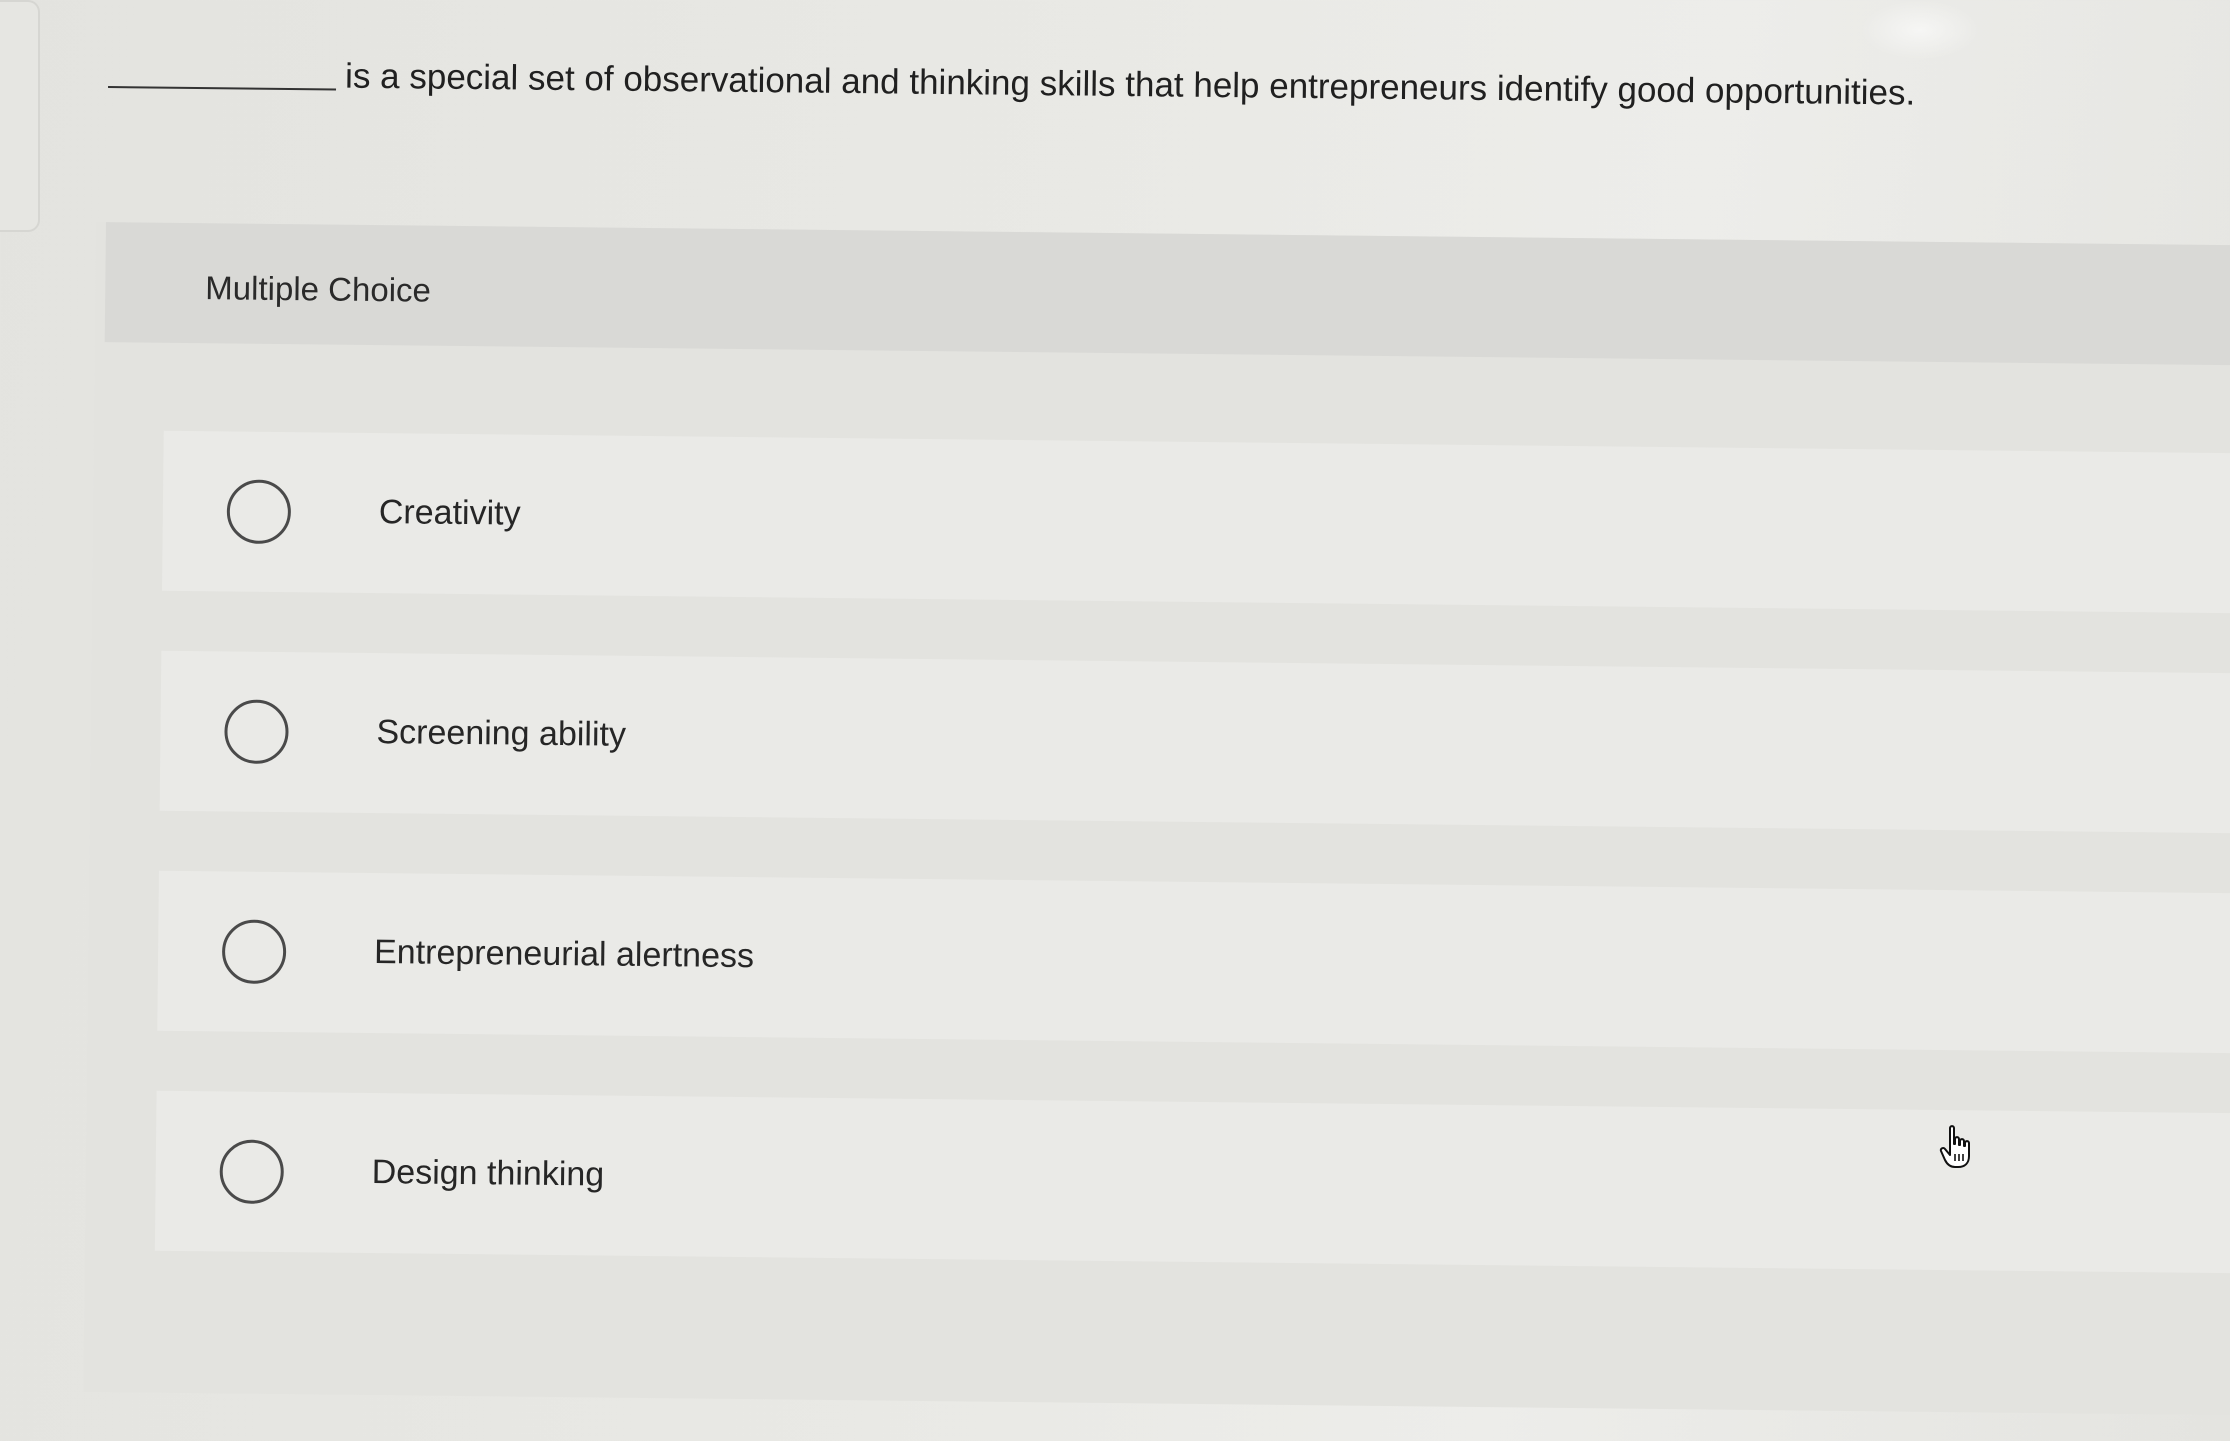 The image size is (2230, 1441). I want to click on radio-button-screening-ability, so click(256, 732).